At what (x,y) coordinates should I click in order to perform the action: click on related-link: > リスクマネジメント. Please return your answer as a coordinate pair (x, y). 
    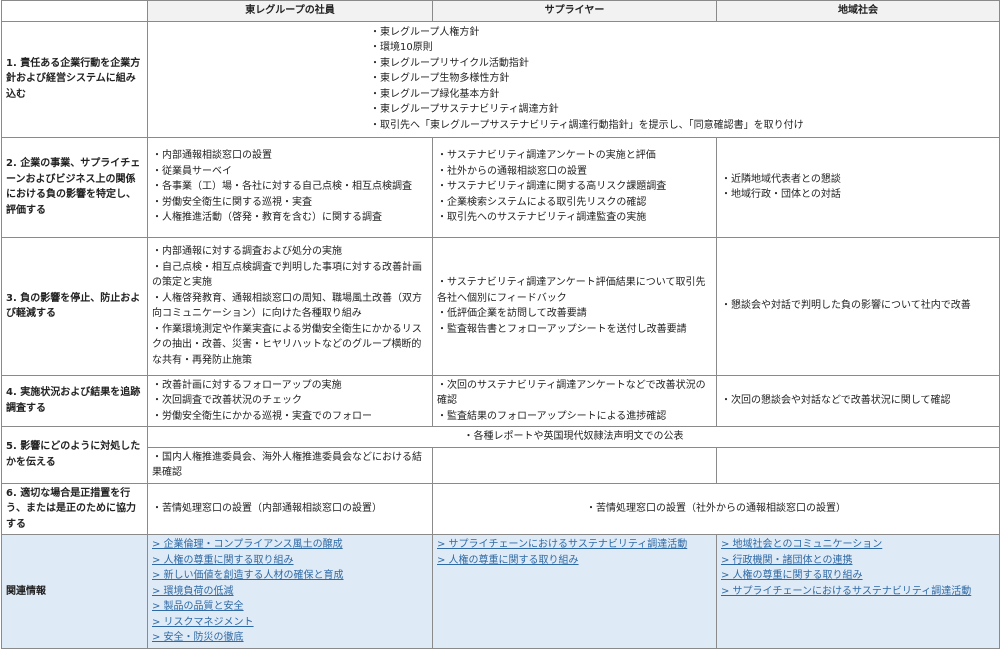
    Looking at the image, I should click on (290, 623).